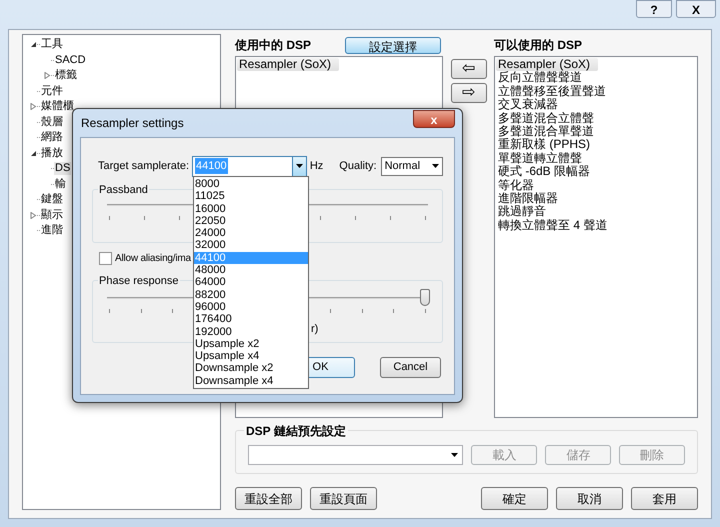 Image resolution: width=720 pixels, height=527 pixels. Describe the element at coordinates (543, 159) in the screenshot. I see `list-item: 單聲道轉立體聲` at that location.